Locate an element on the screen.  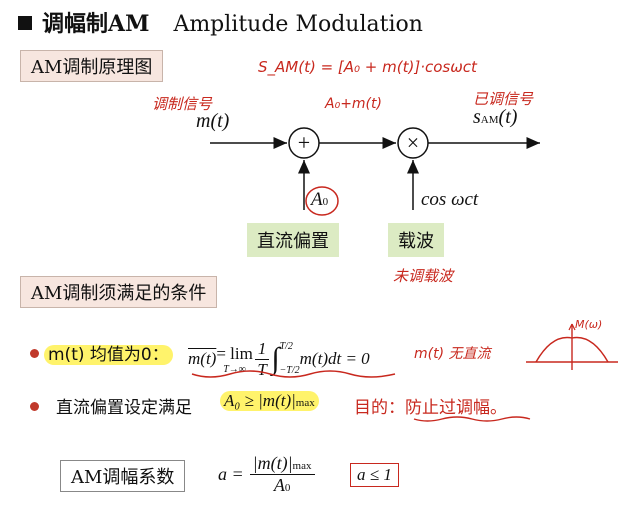
adder-symbol: + is located at coordinates (304, 142).